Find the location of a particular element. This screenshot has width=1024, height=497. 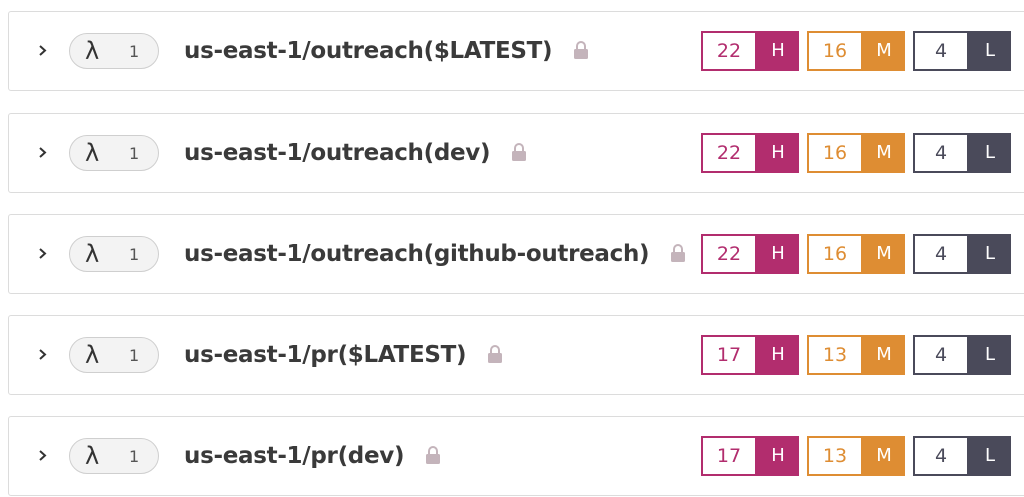

function-name: us-east-1/pr($LATEST) is located at coordinates (344, 355).